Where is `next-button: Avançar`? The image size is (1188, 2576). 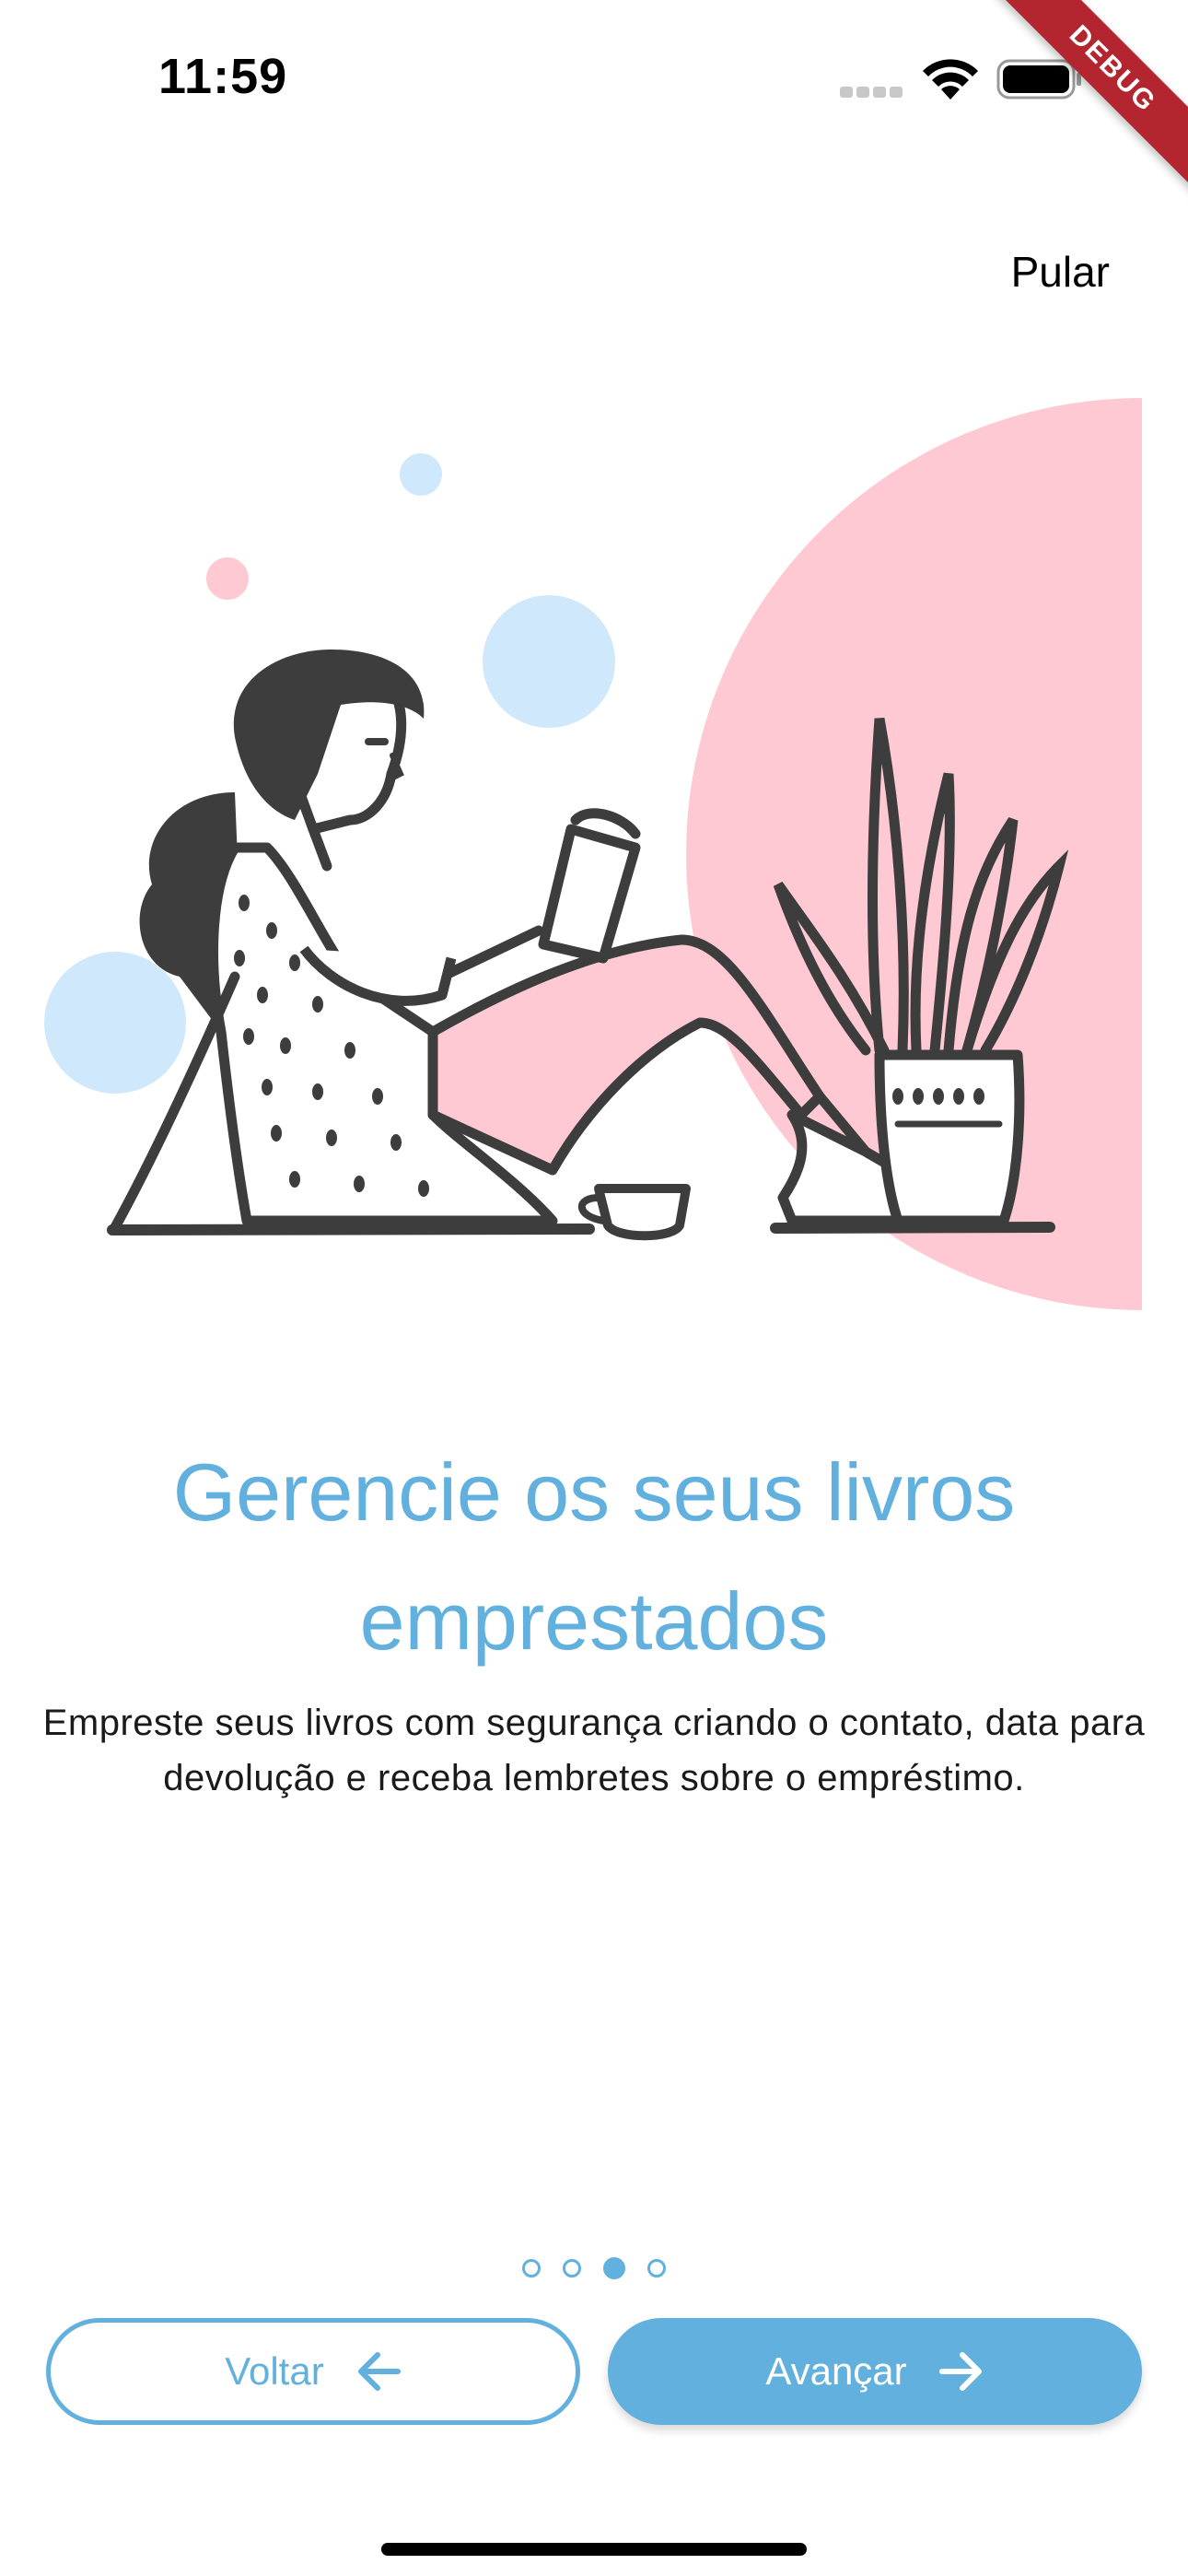 next-button: Avançar is located at coordinates (875, 2371).